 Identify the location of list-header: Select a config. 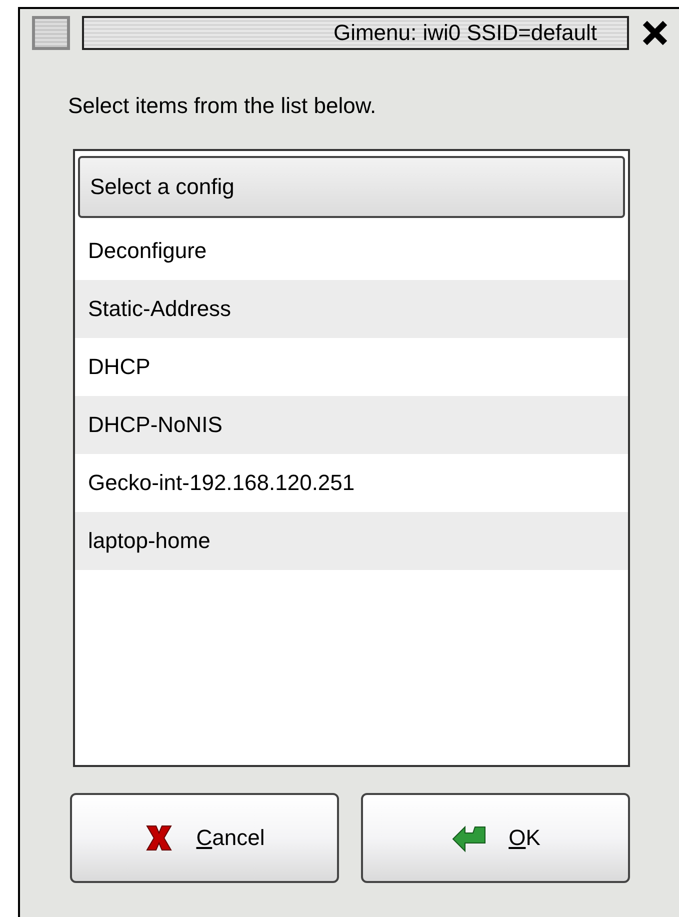
(351, 187).